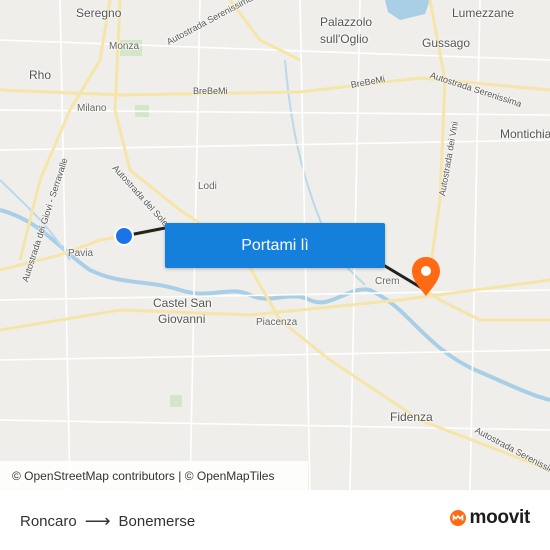 The height and width of the screenshot is (550, 550). I want to click on brand-name: moovit, so click(500, 517).